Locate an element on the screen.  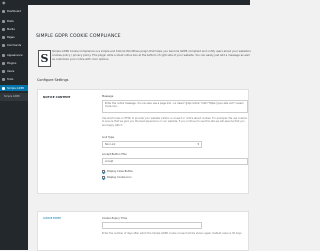
accept-button-label: Accept Button Title is located at coordinates (114, 154).